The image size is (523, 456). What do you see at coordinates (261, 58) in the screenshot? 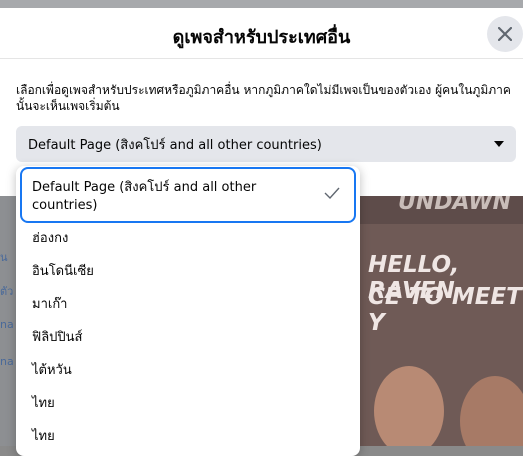
I see `dialog-divider` at bounding box center [261, 58].